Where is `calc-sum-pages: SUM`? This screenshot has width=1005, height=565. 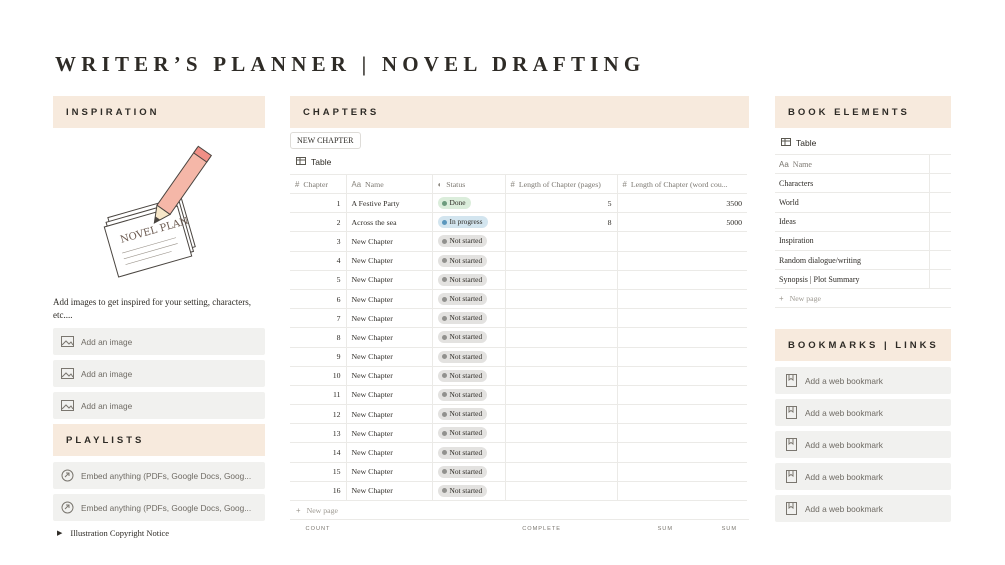
calc-sum-pages: SUM is located at coordinates (617, 529).